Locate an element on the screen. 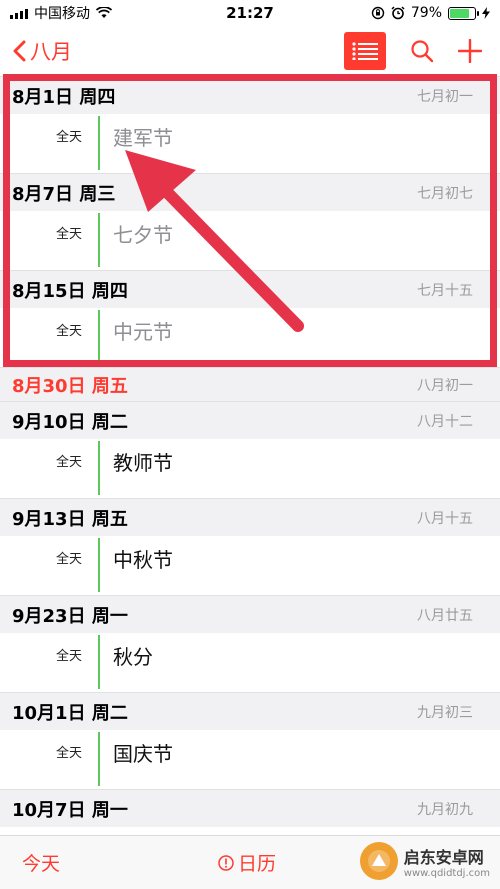  charging-icon is located at coordinates (486, 13).